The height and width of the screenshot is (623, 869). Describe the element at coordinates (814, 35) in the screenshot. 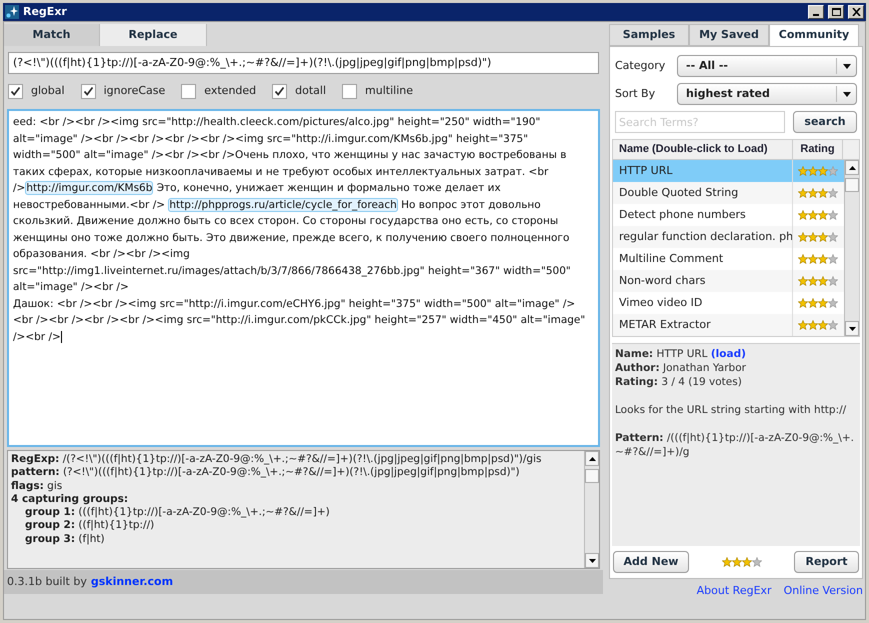

I see `tab: Community` at that location.